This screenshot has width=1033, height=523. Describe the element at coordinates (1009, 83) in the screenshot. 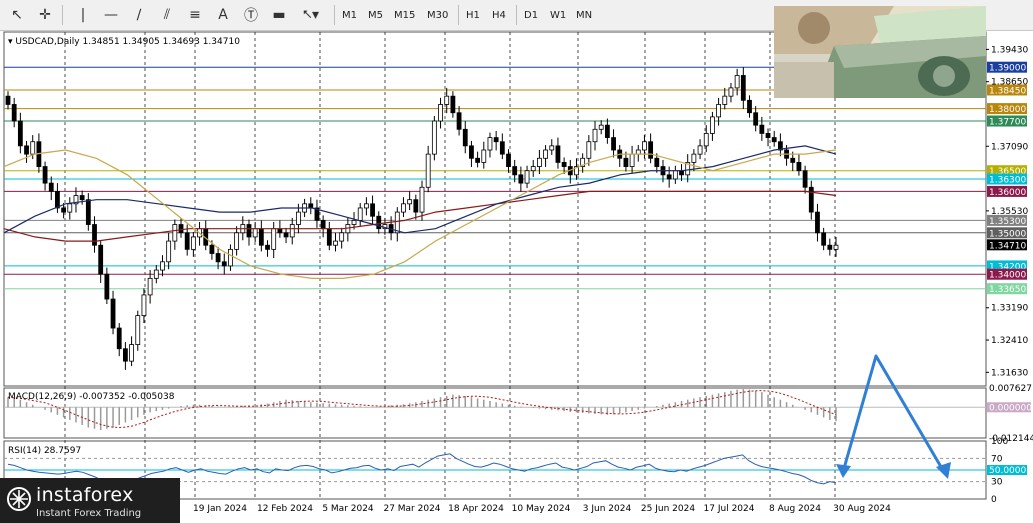

I see `y-tick-label: 1.38650` at that location.